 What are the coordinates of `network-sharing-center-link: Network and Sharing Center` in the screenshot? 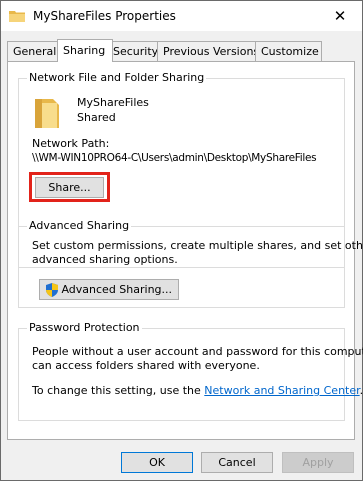 It's located at (281, 390).